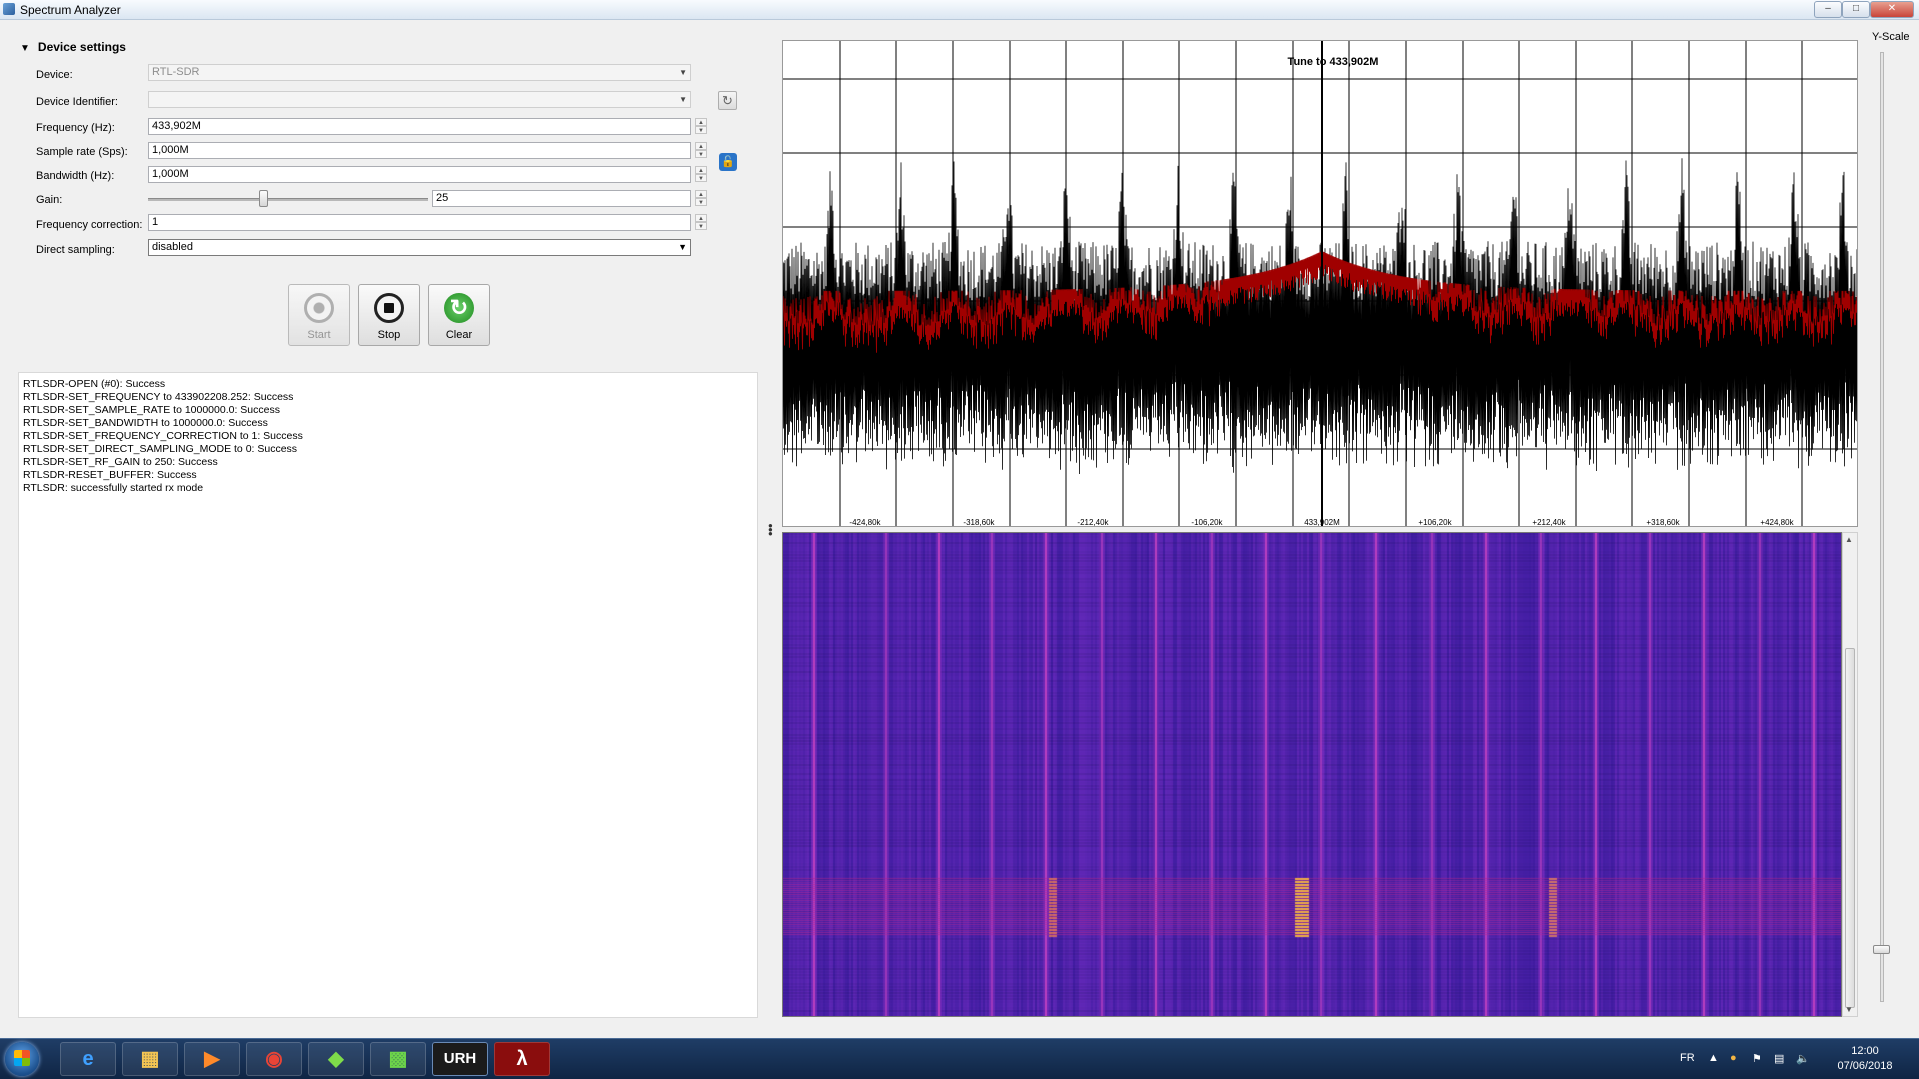 This screenshot has width=1919, height=1079. What do you see at coordinates (419, 150) in the screenshot?
I see `sample-rate-spinbox: 1,000M` at bounding box center [419, 150].